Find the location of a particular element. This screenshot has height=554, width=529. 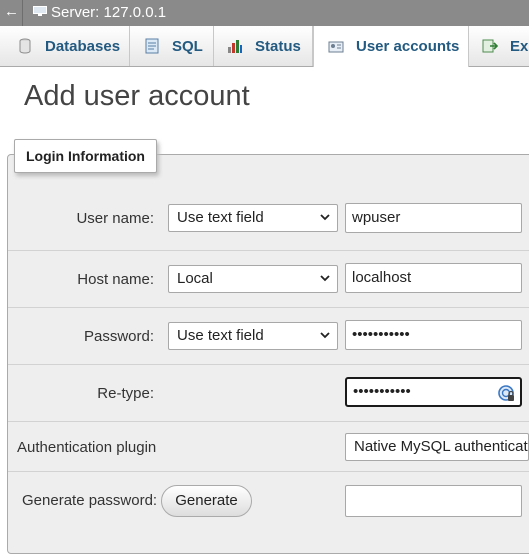

generated-password-input is located at coordinates (433, 501).